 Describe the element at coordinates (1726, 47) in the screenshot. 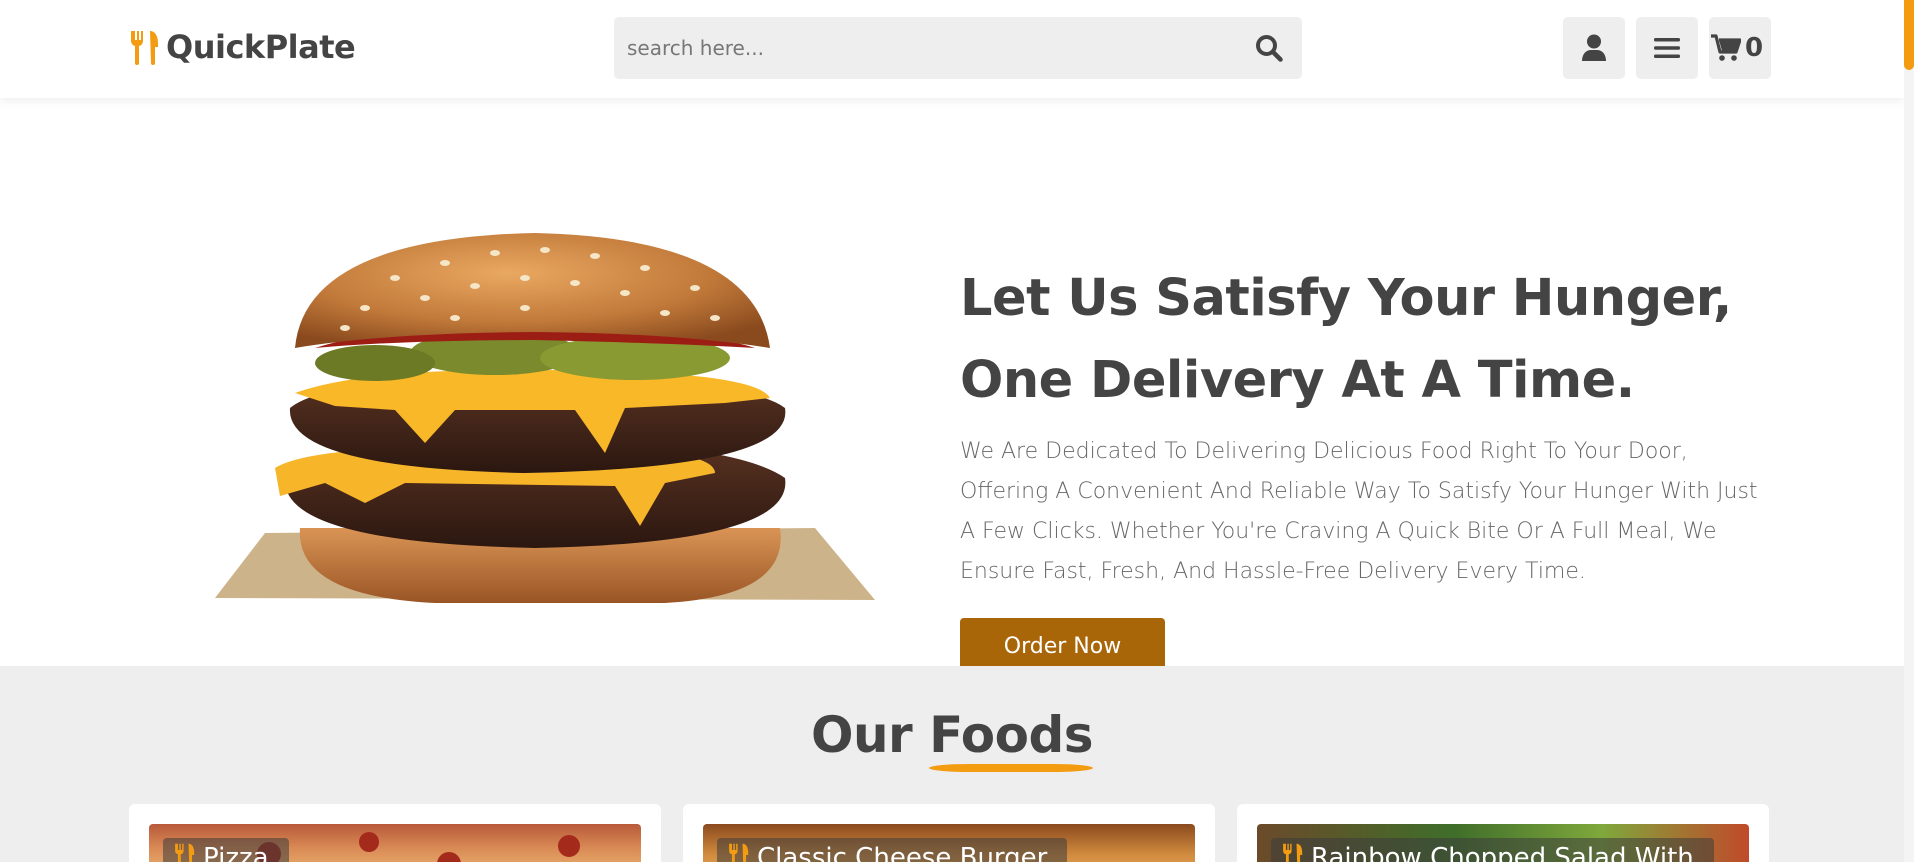

I see `cart-icon` at that location.